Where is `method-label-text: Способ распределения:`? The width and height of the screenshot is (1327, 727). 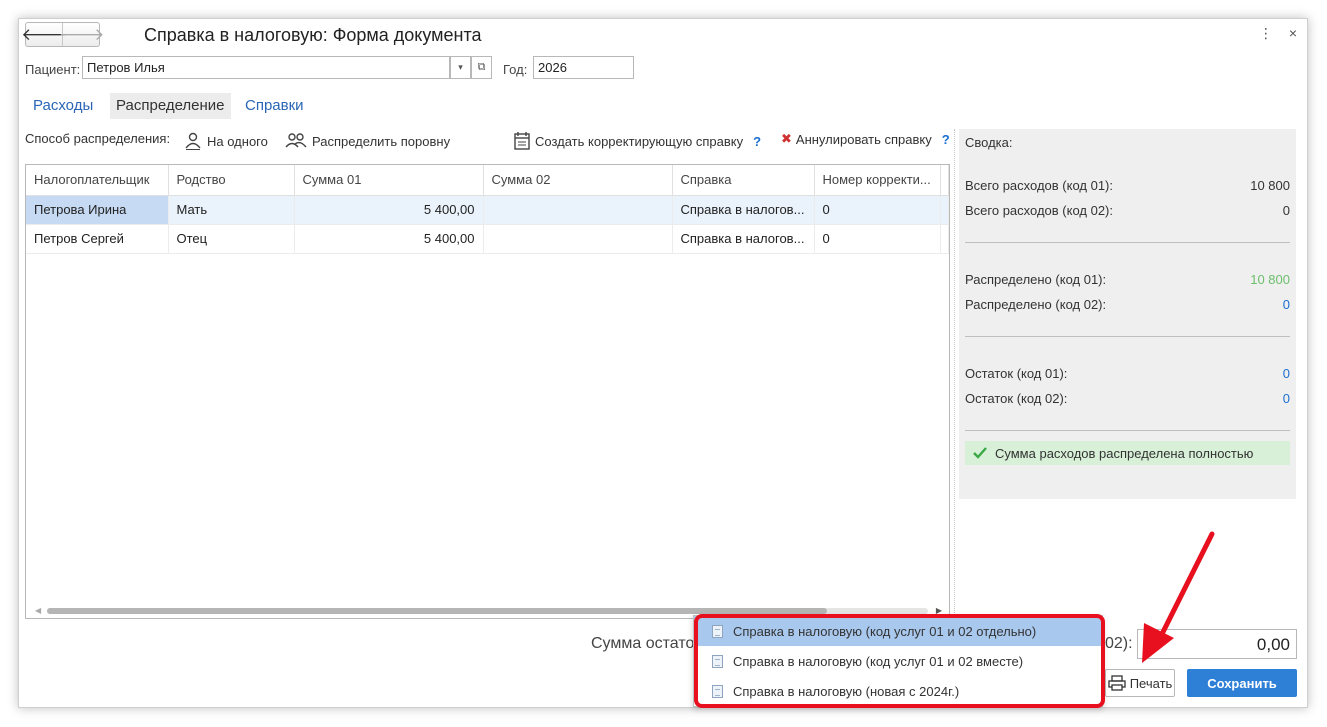
method-label-text: Способ распределения: is located at coordinates (98, 138).